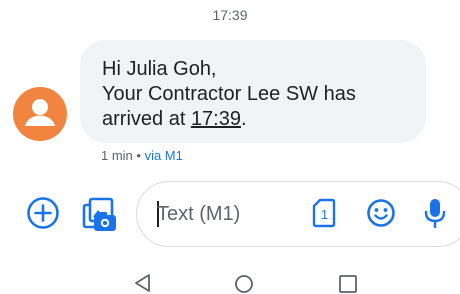 This screenshot has width=460, height=294. Describe the element at coordinates (159, 69) in the screenshot. I see `message-line-greeting: Hi Julia Goh,` at that location.